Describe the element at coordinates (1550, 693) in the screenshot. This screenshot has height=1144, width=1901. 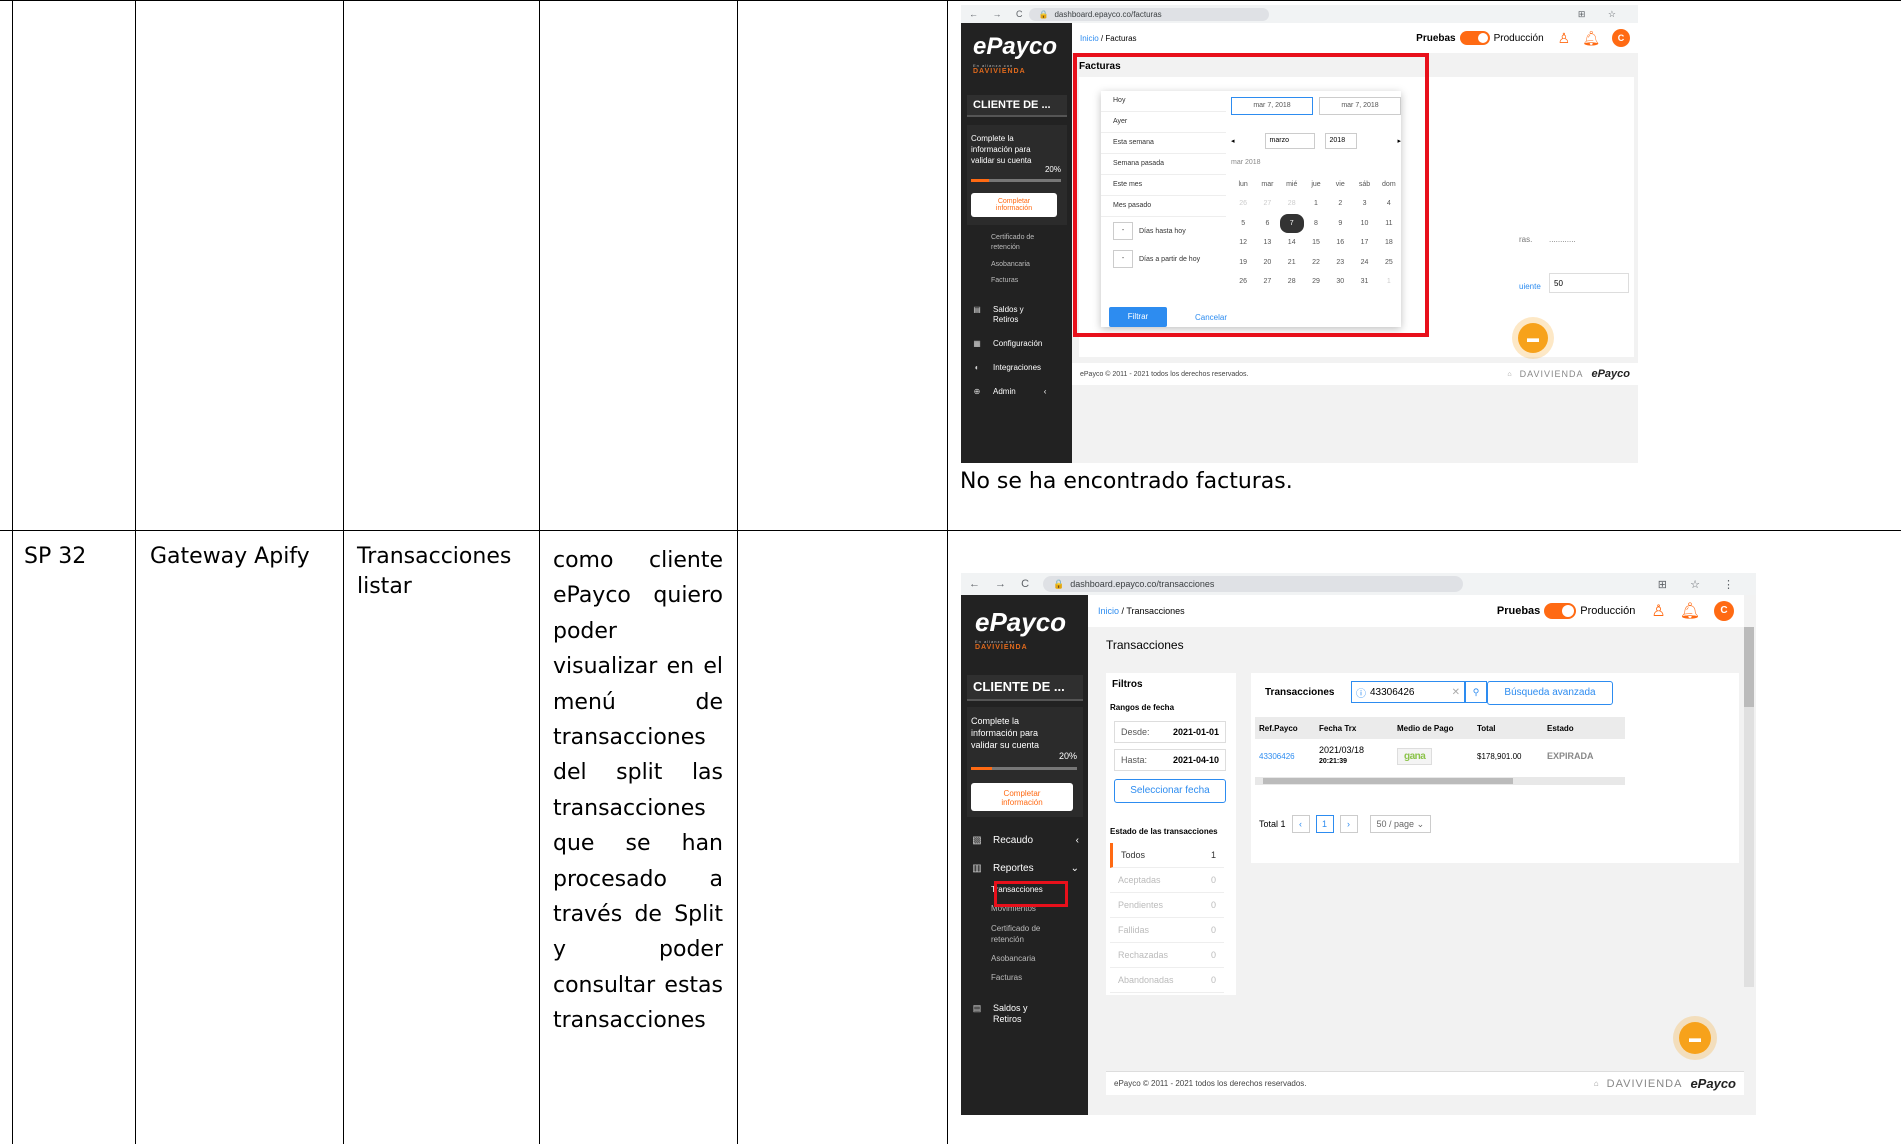
I see `advanced-search-button: Búsqueda avanzada` at that location.